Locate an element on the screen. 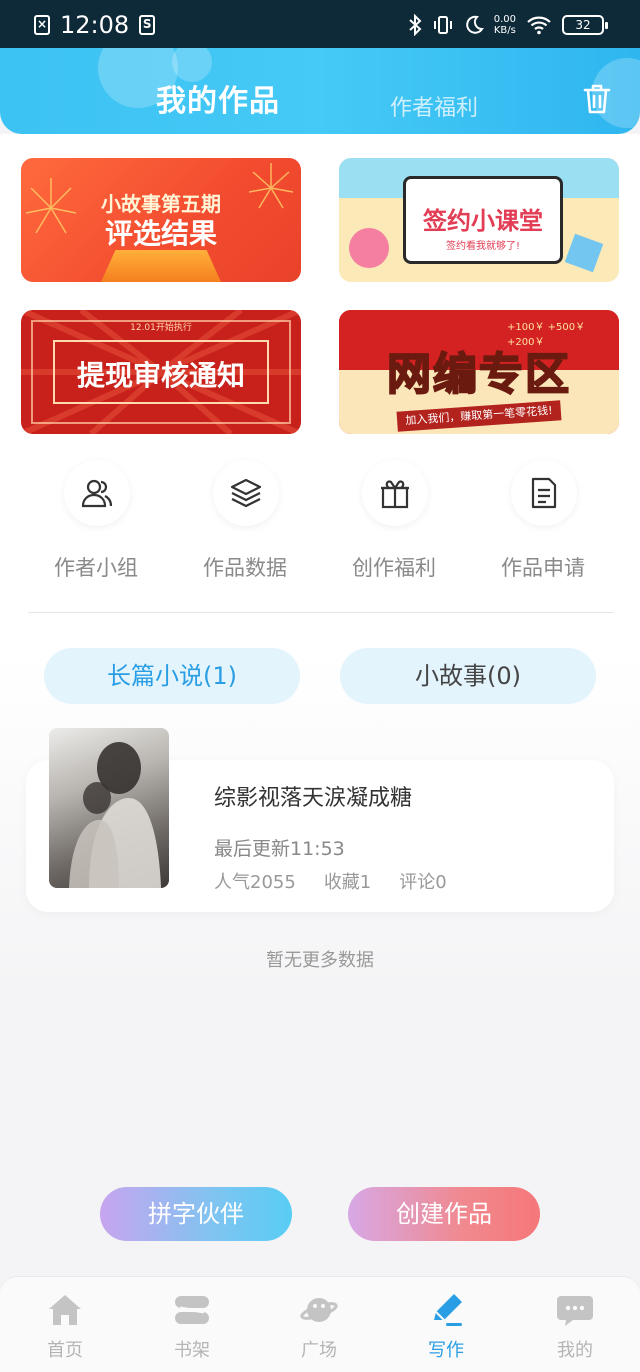 The width and height of the screenshot is (640, 1372). nav-item-bookshelf: 书架 is located at coordinates (192, 1326).